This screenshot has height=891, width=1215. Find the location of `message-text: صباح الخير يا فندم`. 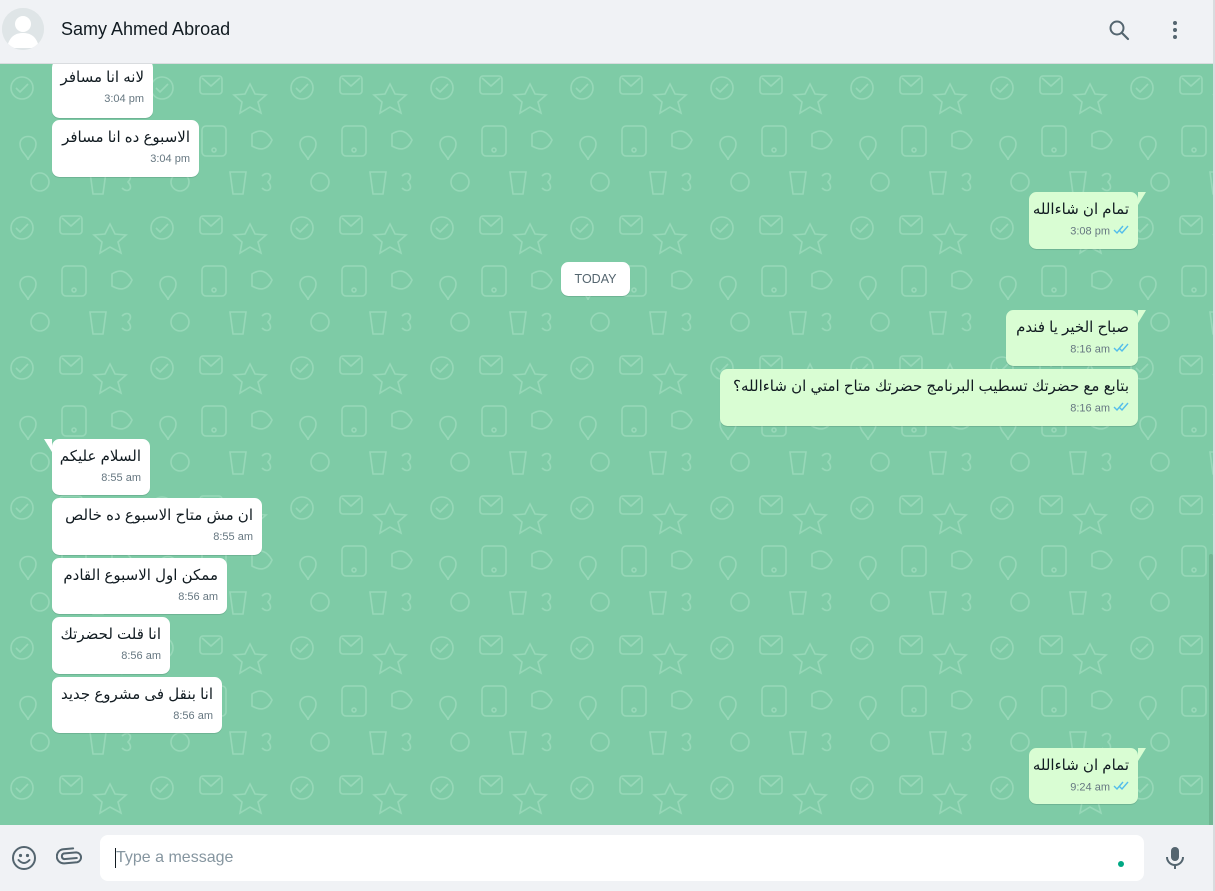

message-text: صباح الخير يا فندم is located at coordinates (1072, 327).